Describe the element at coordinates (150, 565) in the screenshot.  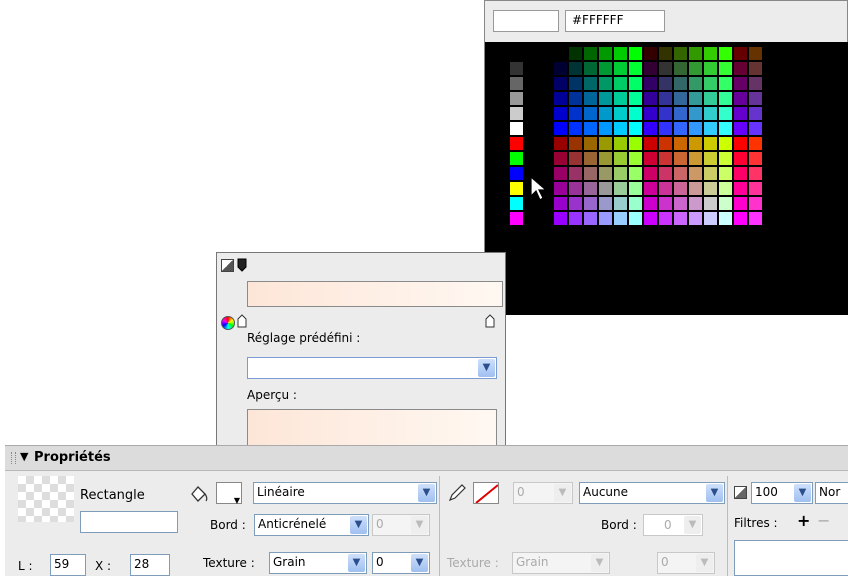
I see `x-input: 28` at that location.